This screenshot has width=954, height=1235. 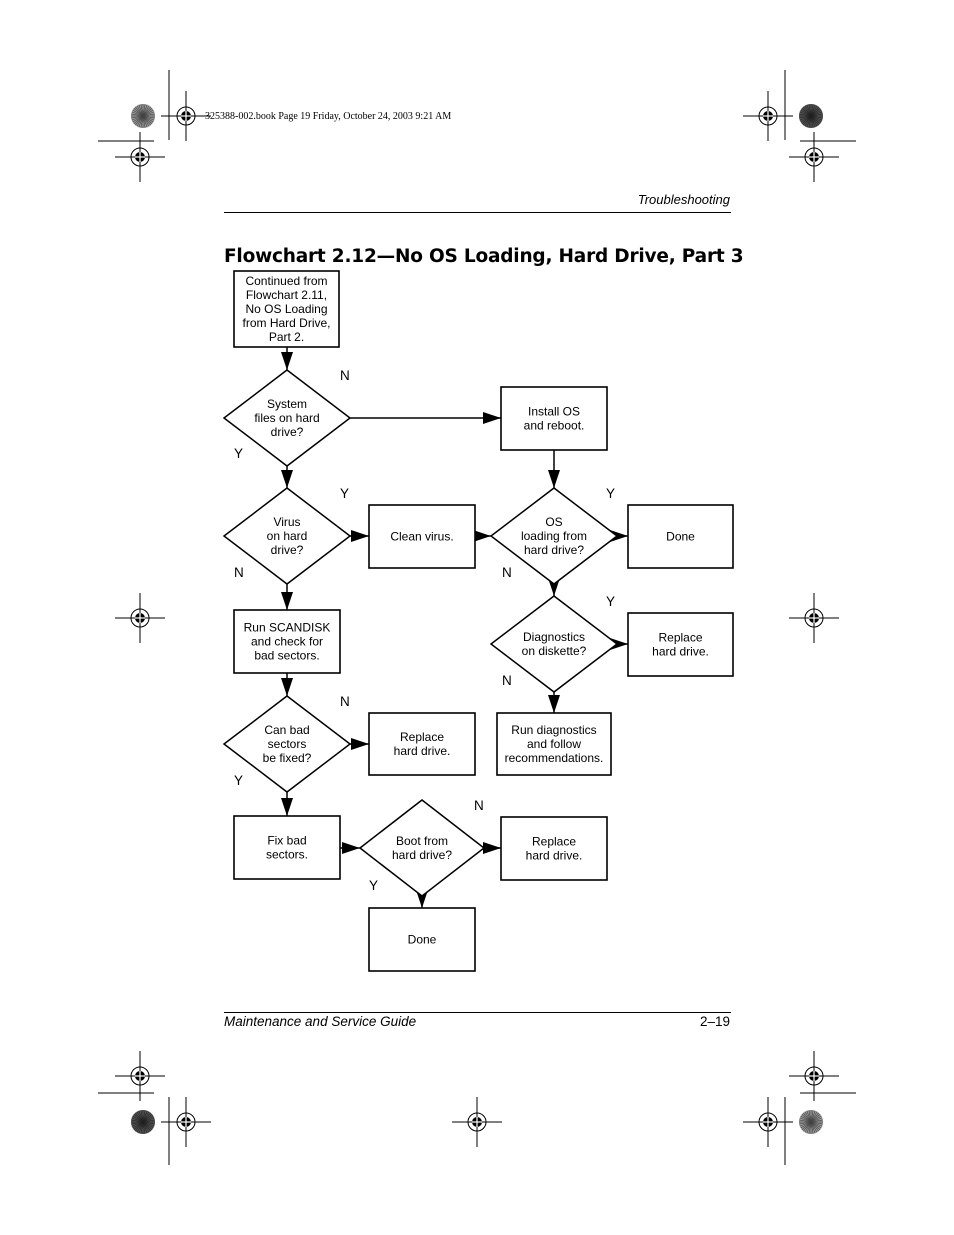 I want to click on node-label-line: recommendations., so click(x=554, y=758).